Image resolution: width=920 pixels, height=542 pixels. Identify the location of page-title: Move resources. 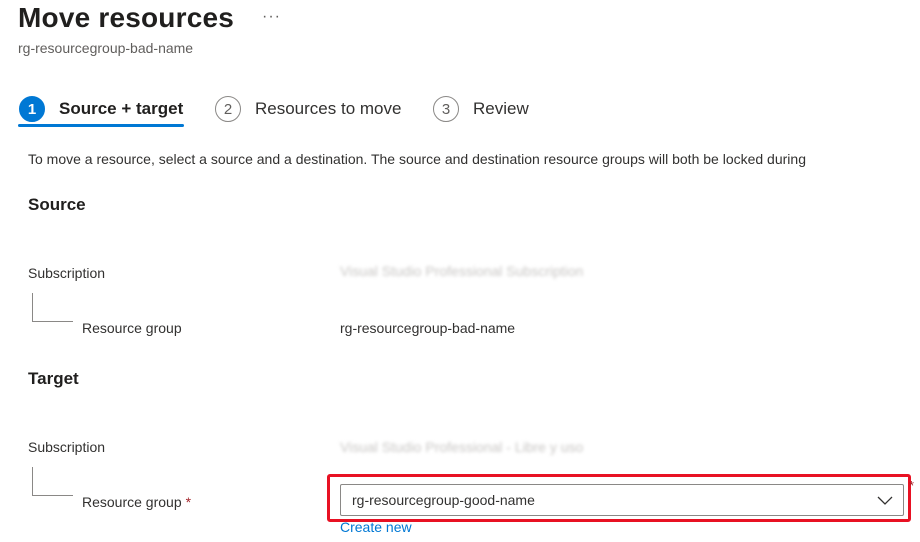
(126, 17).